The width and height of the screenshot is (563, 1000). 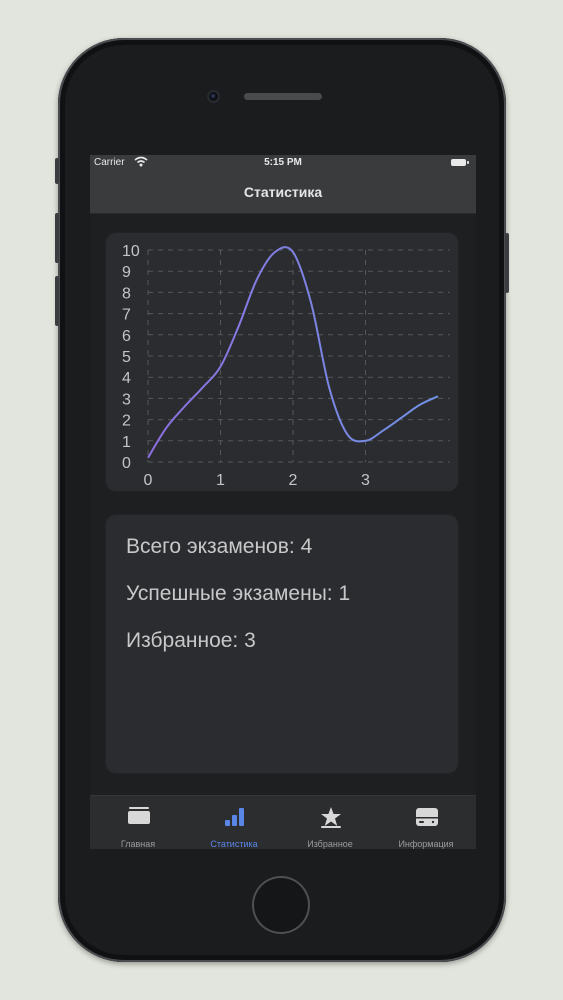 I want to click on y-tick-label: 2, so click(x=126, y=421).